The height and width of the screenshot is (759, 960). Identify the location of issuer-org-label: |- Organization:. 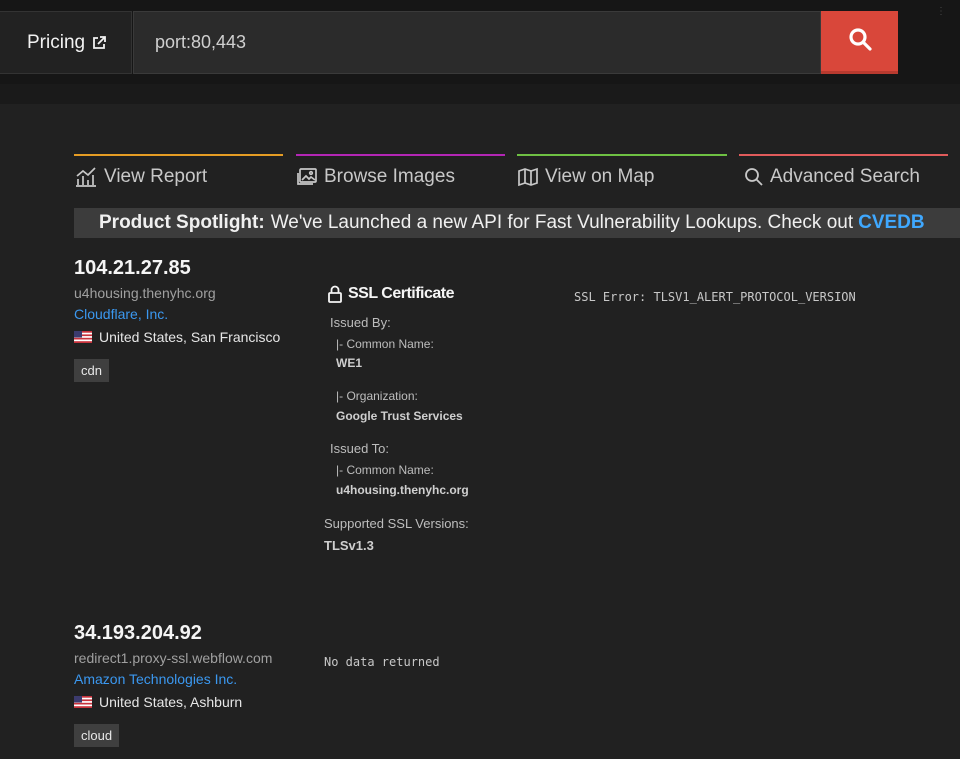
(377, 396).